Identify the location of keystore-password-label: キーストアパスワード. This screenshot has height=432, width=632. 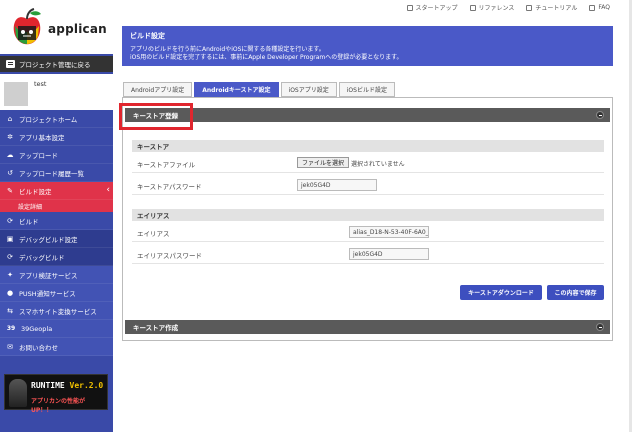
(169, 187).